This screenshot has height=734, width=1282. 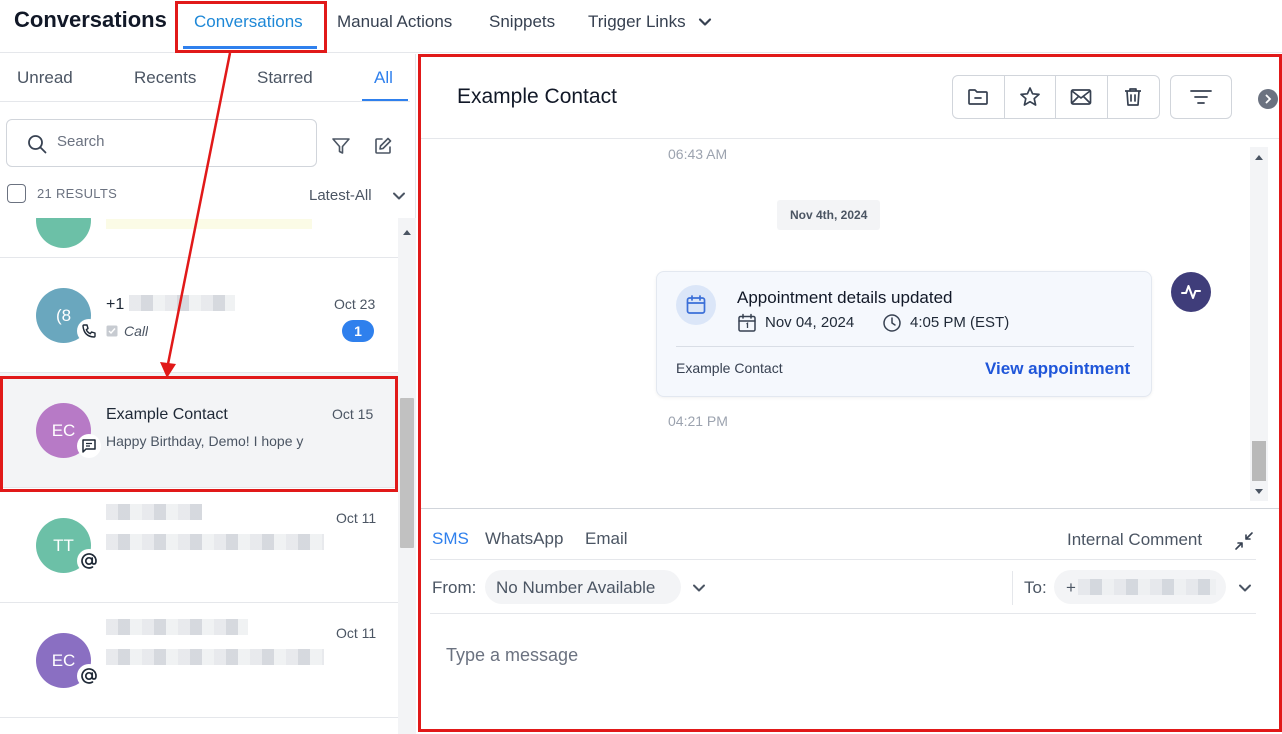 I want to click on call-icon, so click(x=112, y=331).